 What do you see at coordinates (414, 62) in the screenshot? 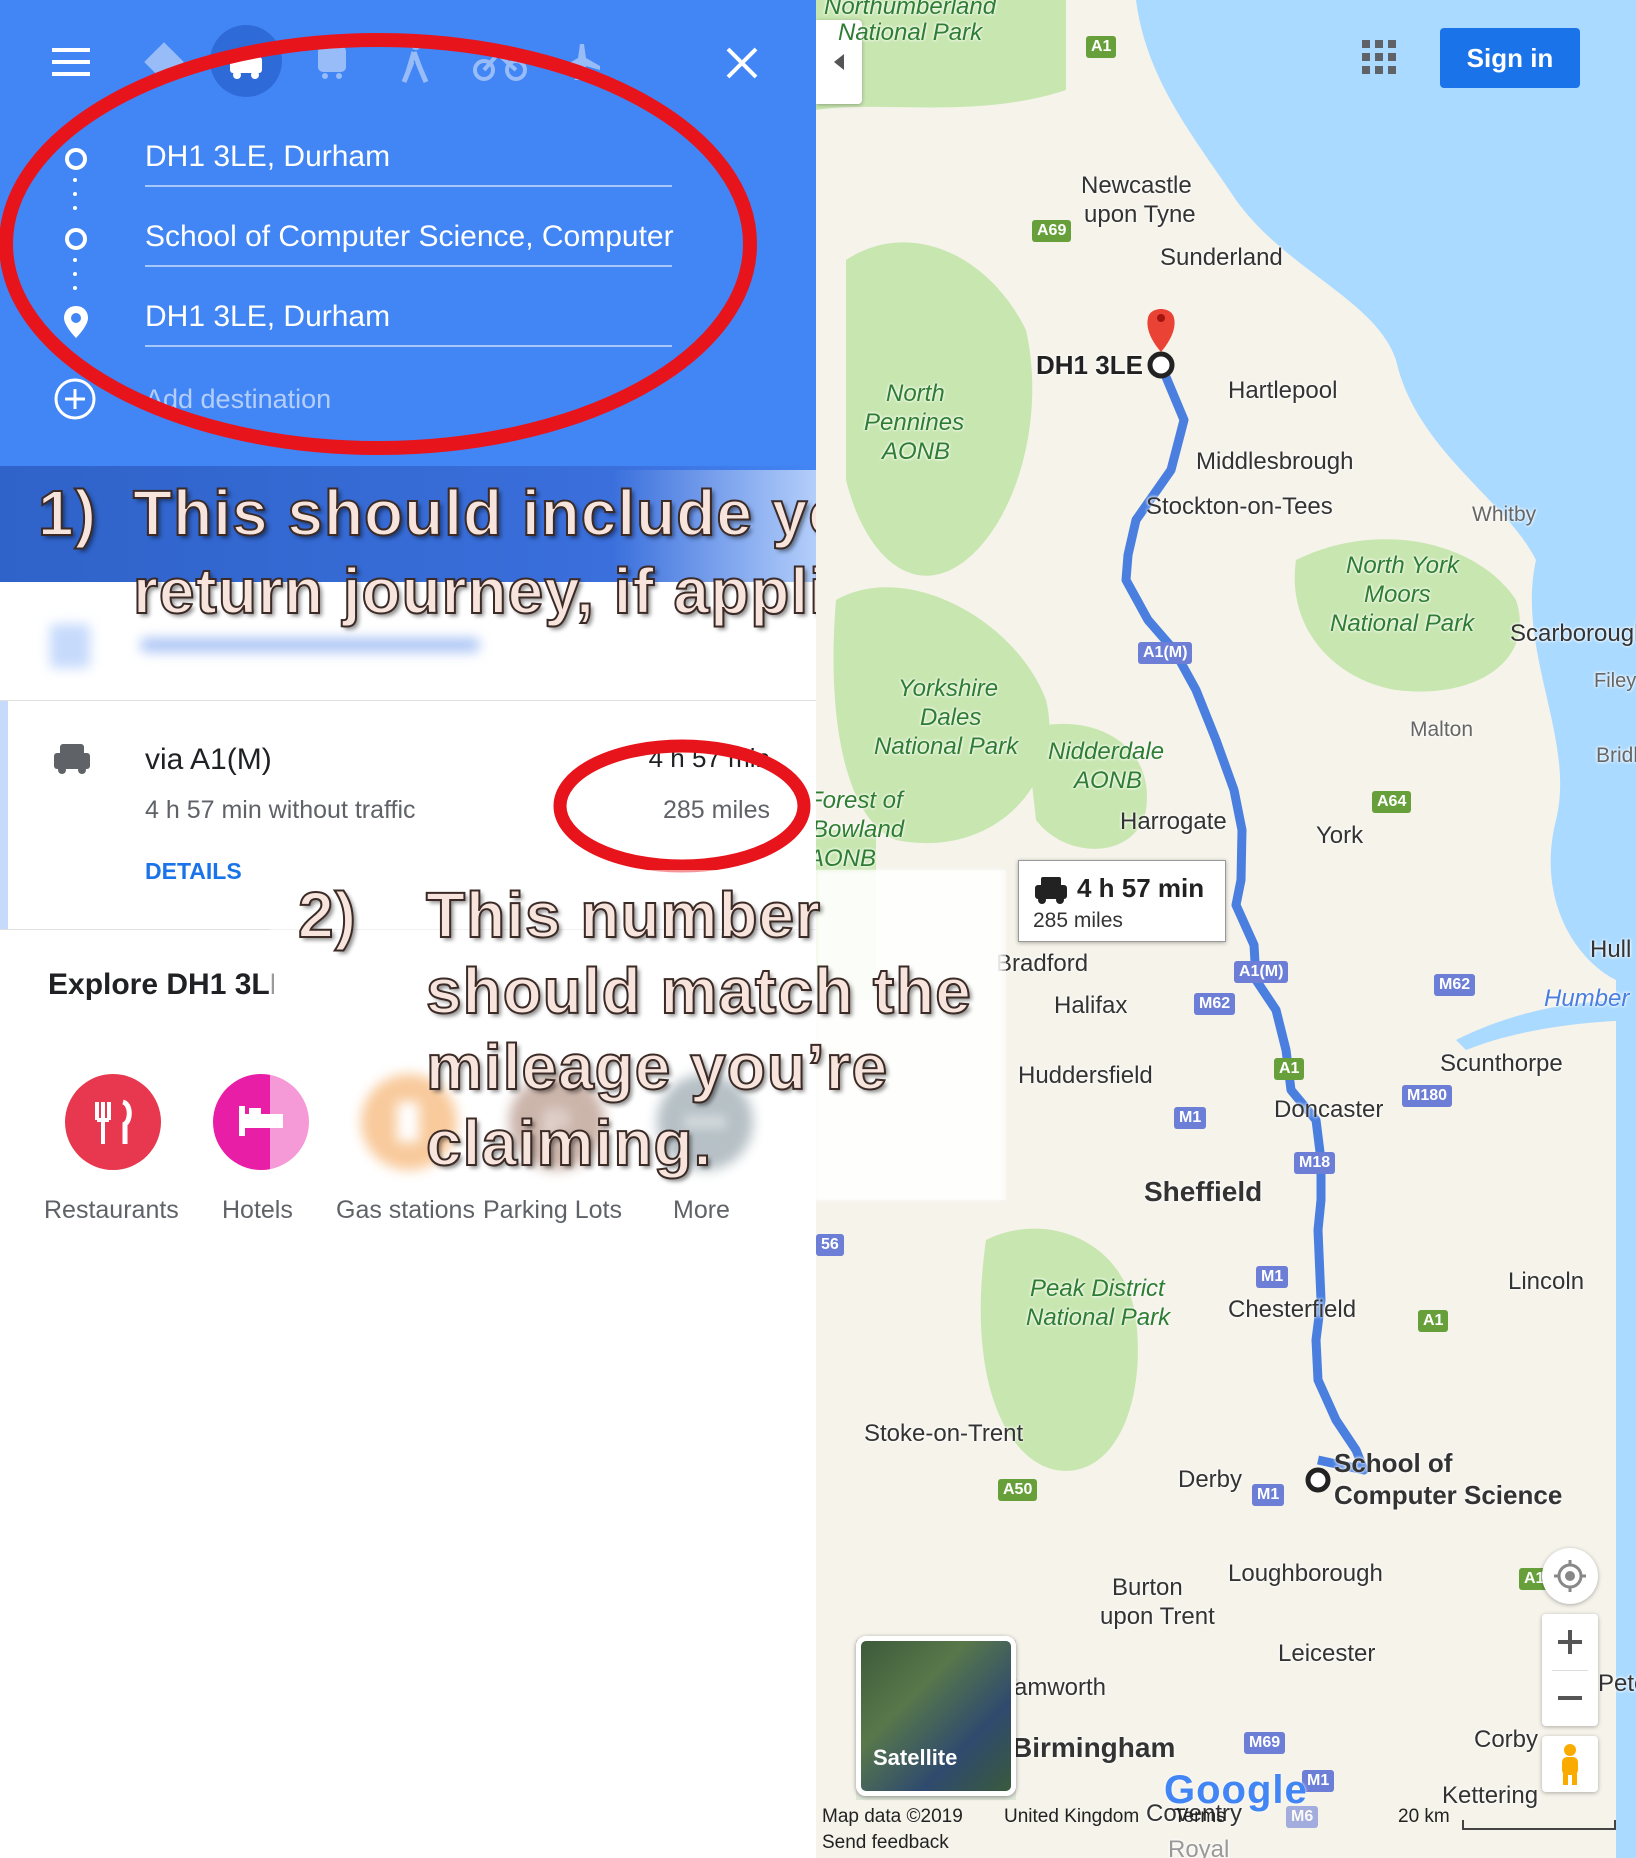
I see `walk-icon` at bounding box center [414, 62].